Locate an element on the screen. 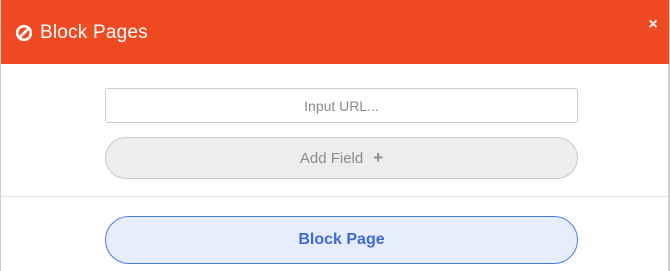 The height and width of the screenshot is (271, 670). add-field-label: Add Field is located at coordinates (331, 158).